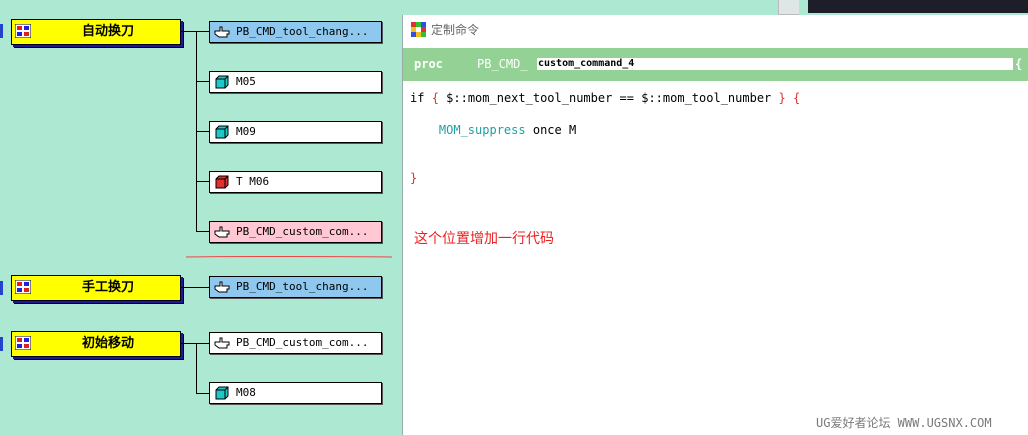 Image resolution: width=1028 pixels, height=435 pixels. What do you see at coordinates (904, 423) in the screenshot?
I see `watermark: UG爱好者论坛 WWW.UGSNX.COM` at bounding box center [904, 423].